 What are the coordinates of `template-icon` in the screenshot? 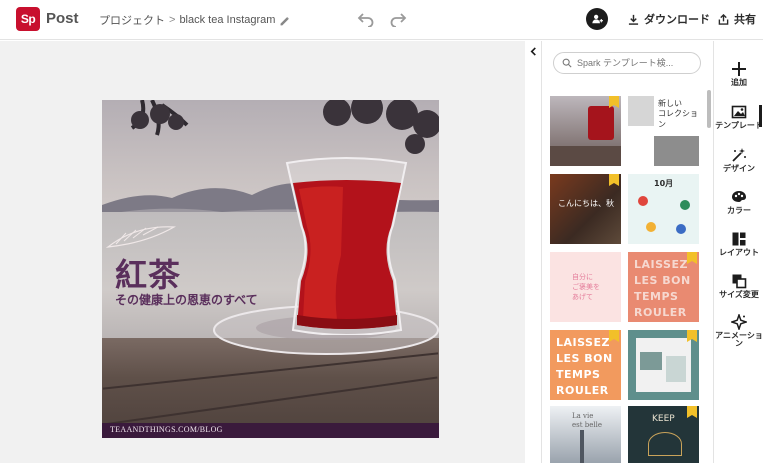 It's located at (739, 112).